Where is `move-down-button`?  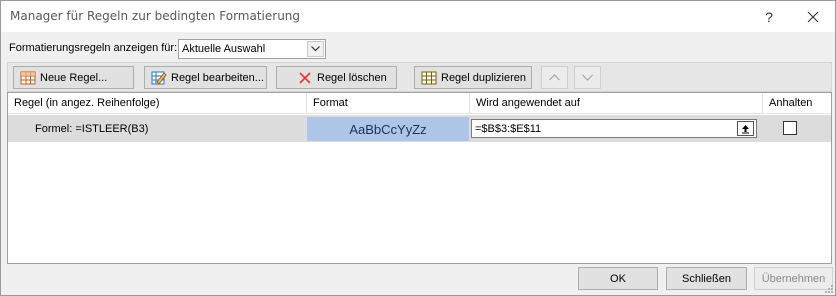
move-down-button is located at coordinates (587, 77).